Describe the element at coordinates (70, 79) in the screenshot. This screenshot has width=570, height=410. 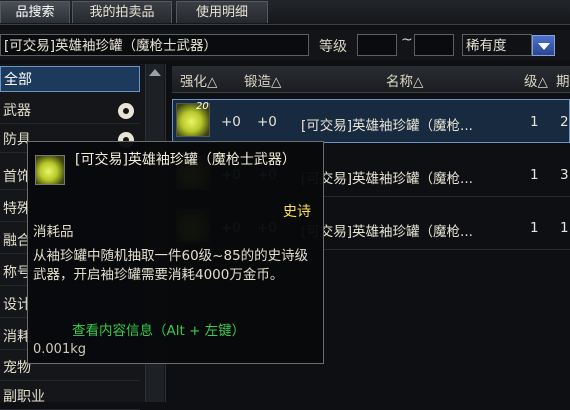
I see `category-all: 全部` at that location.